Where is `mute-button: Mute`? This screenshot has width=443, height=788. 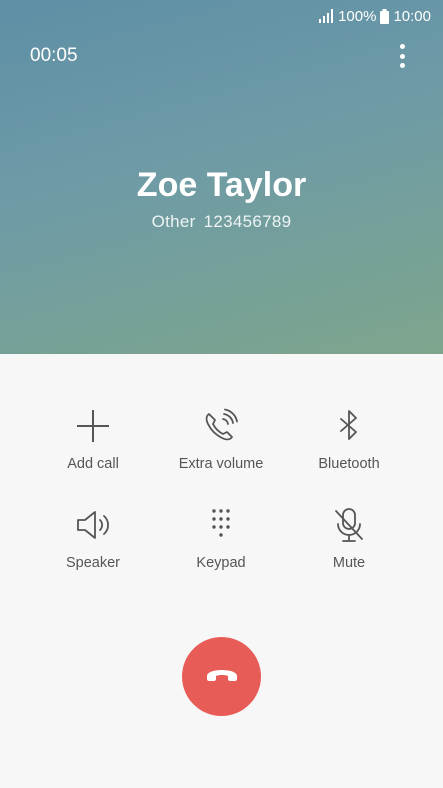 mute-button: Mute is located at coordinates (349, 538).